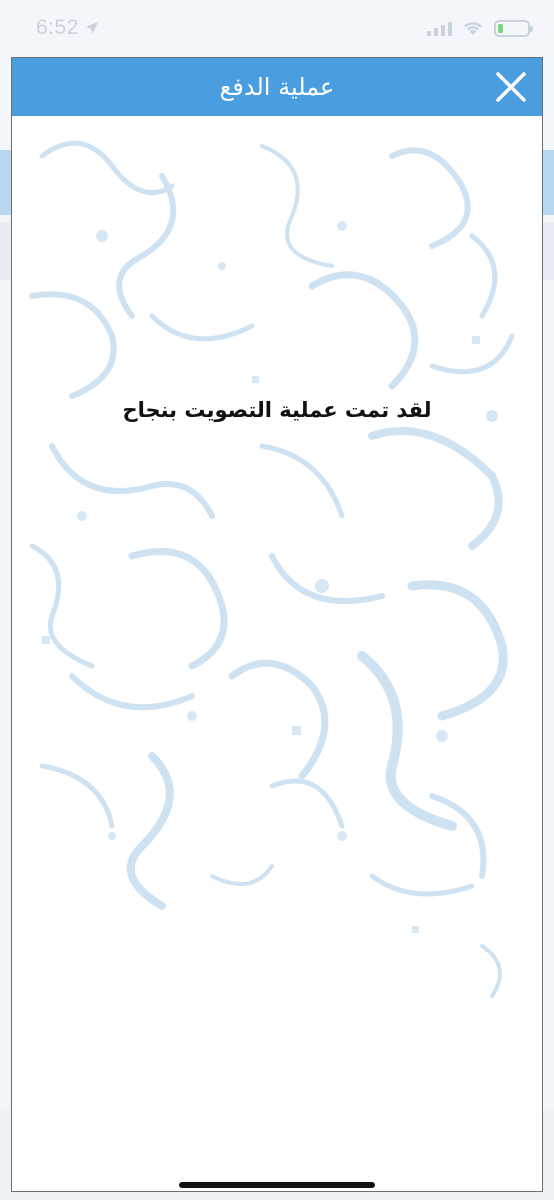 The image size is (554, 1200). I want to click on home-indicator, so click(277, 1185).